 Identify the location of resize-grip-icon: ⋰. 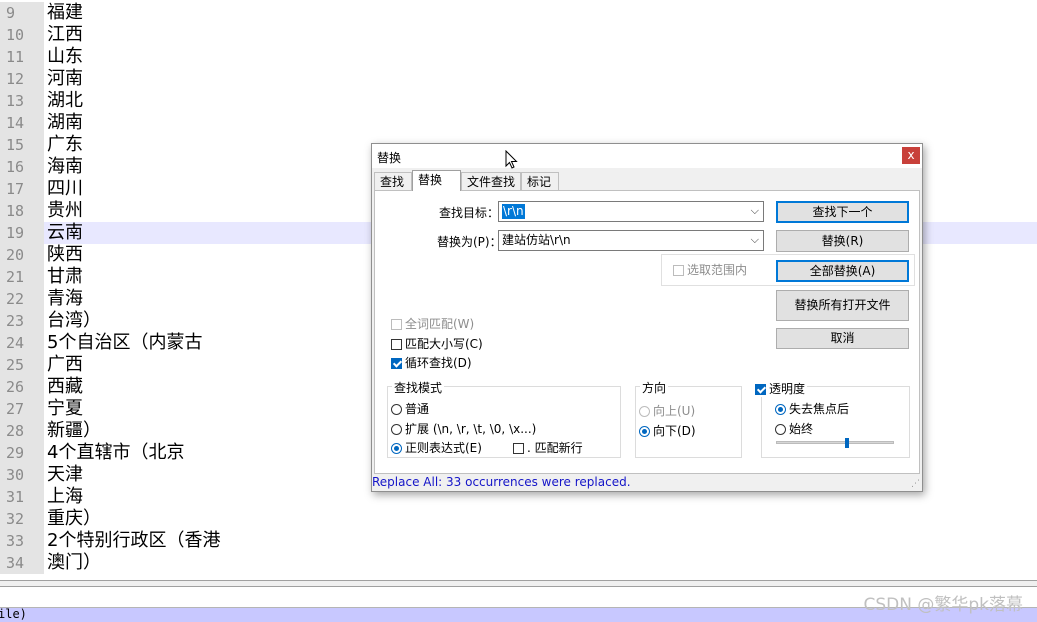
(915, 484).